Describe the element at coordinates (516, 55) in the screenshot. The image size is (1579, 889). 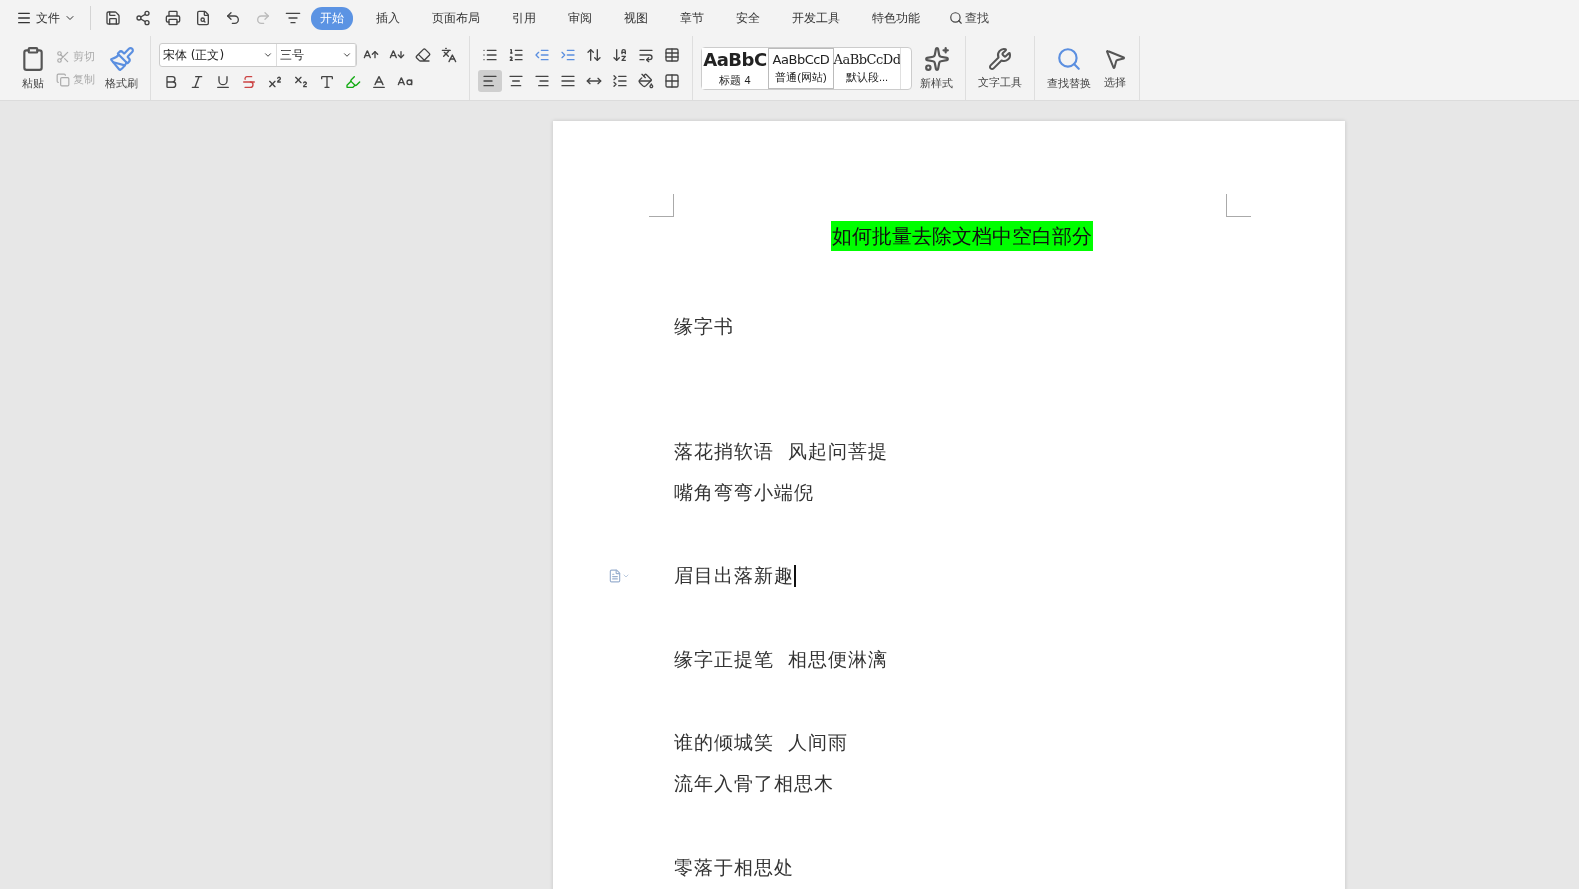
I see `numbering-icon` at that location.